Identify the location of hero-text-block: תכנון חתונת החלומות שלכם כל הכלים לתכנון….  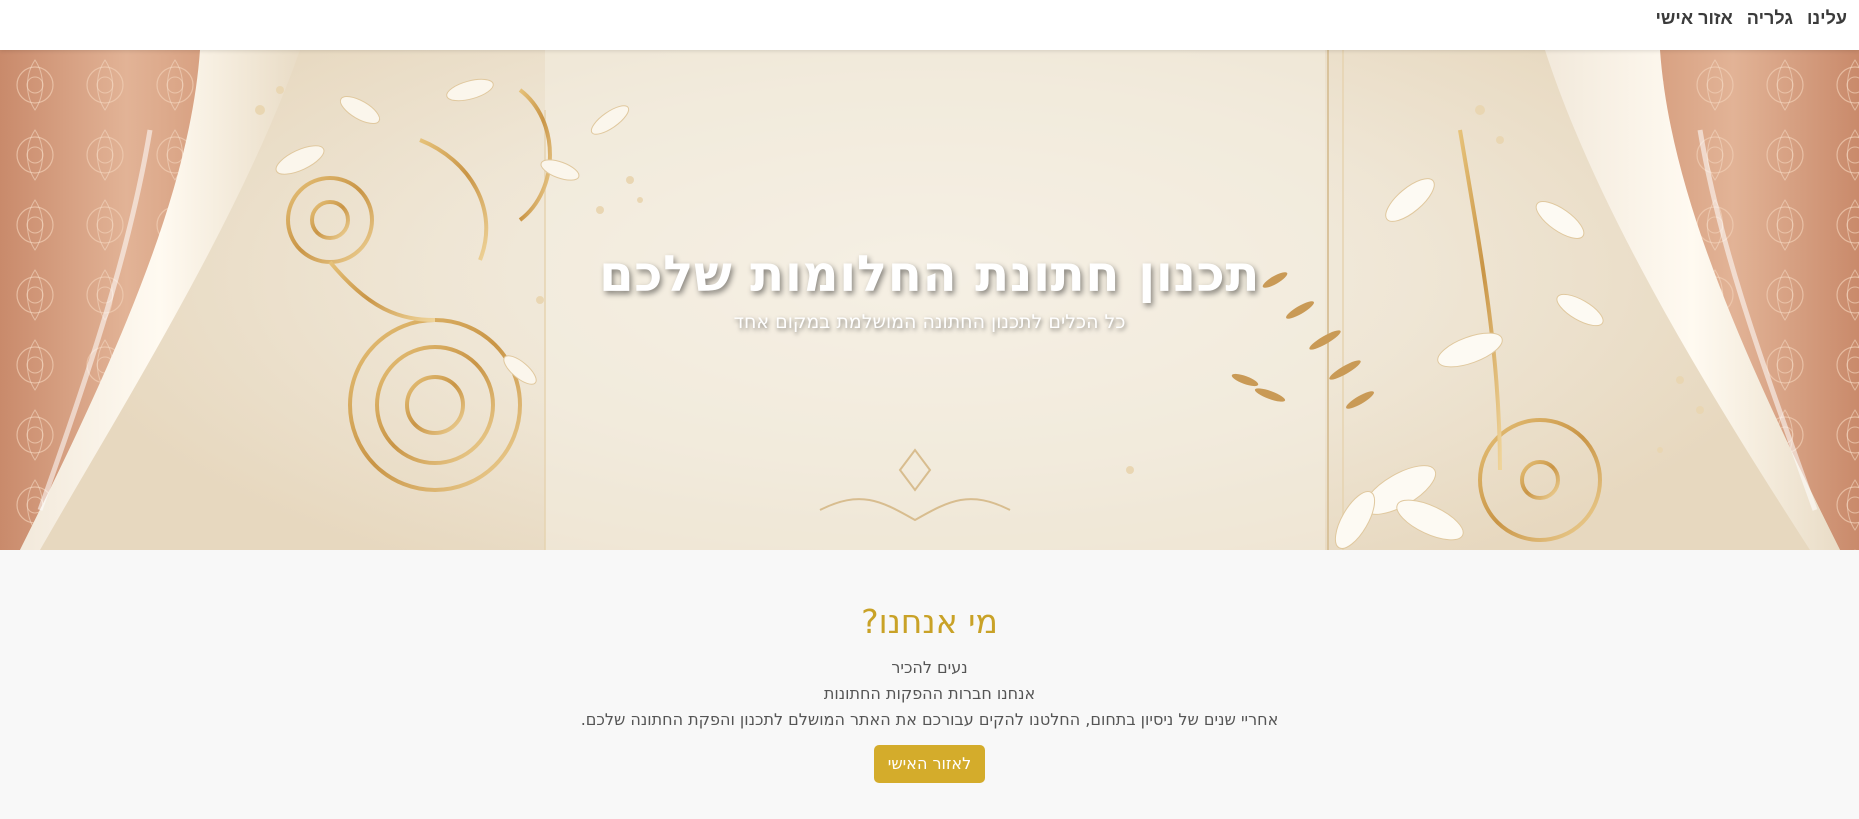
(929, 289).